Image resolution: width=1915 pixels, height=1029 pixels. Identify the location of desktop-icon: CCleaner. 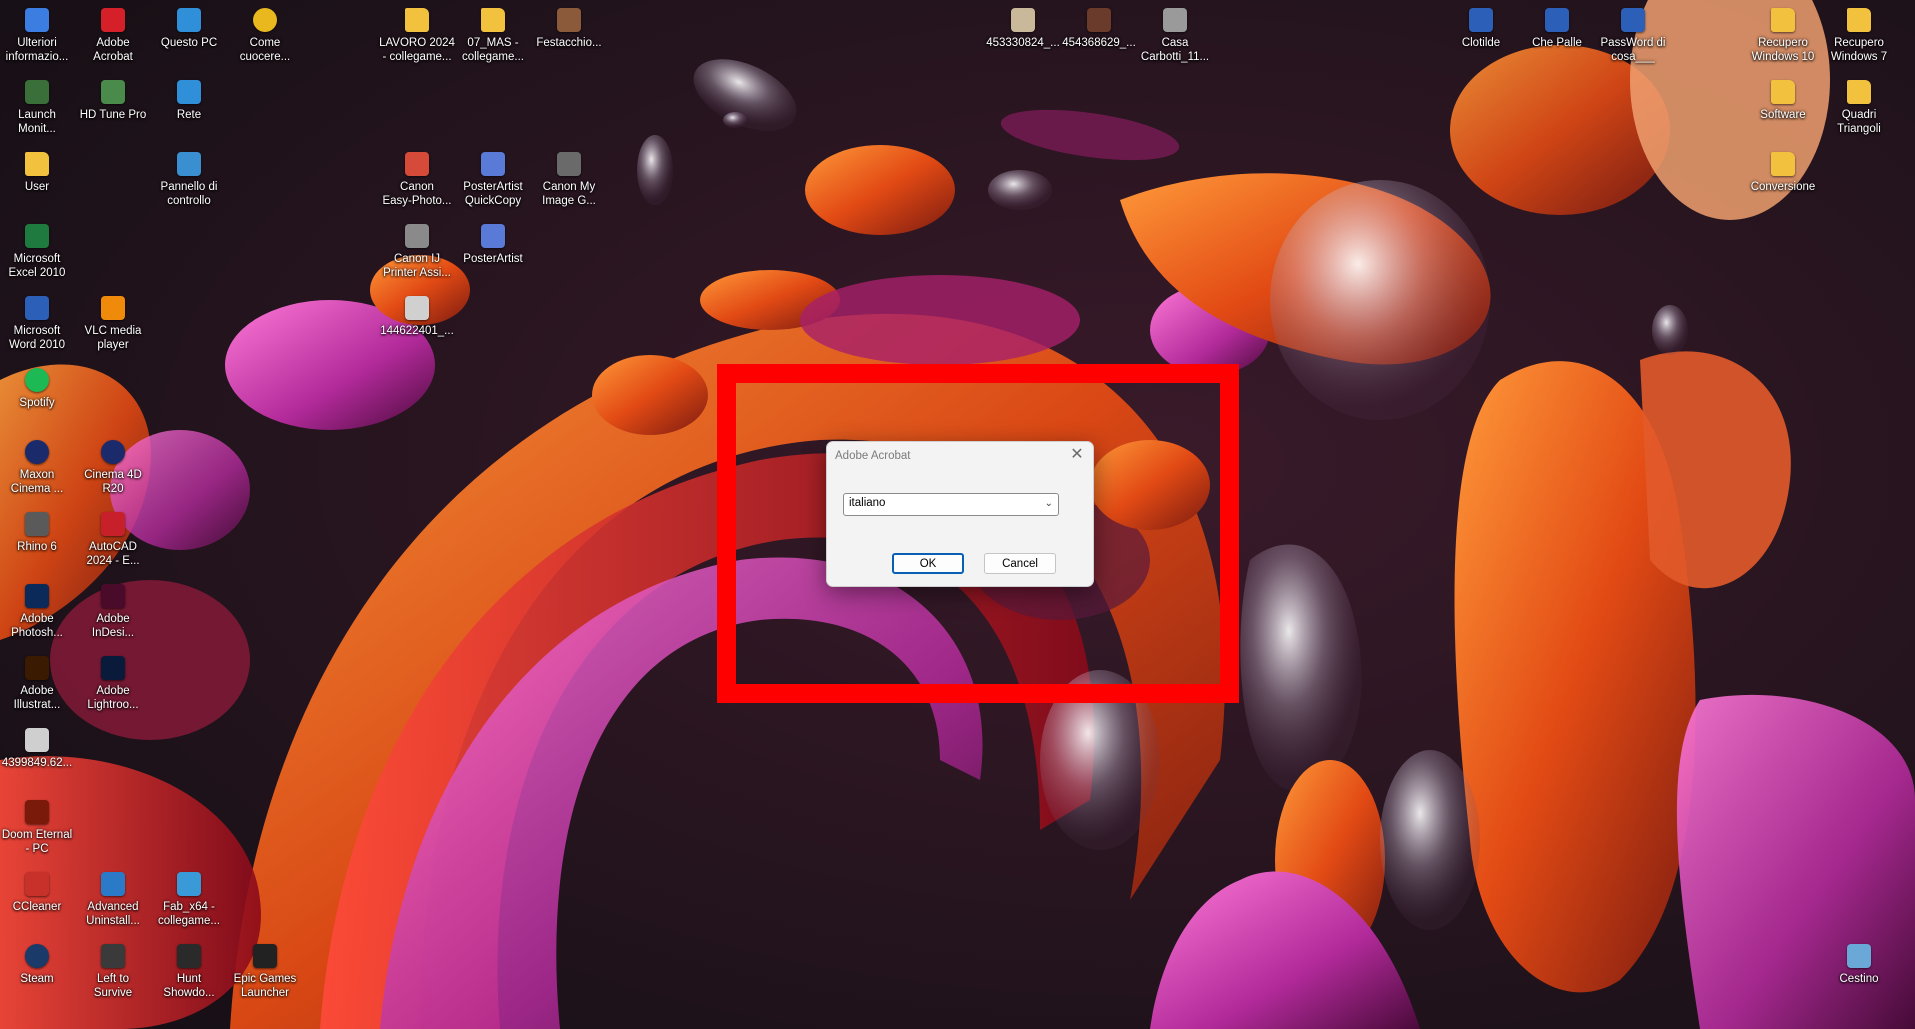
(37, 900).